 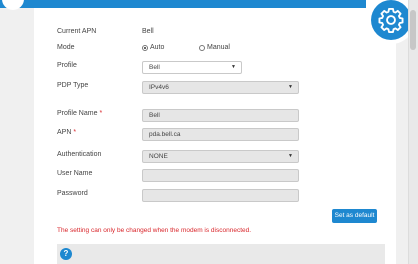 What do you see at coordinates (218, 47) in the screenshot?
I see `mode-manual-label: Manual` at bounding box center [218, 47].